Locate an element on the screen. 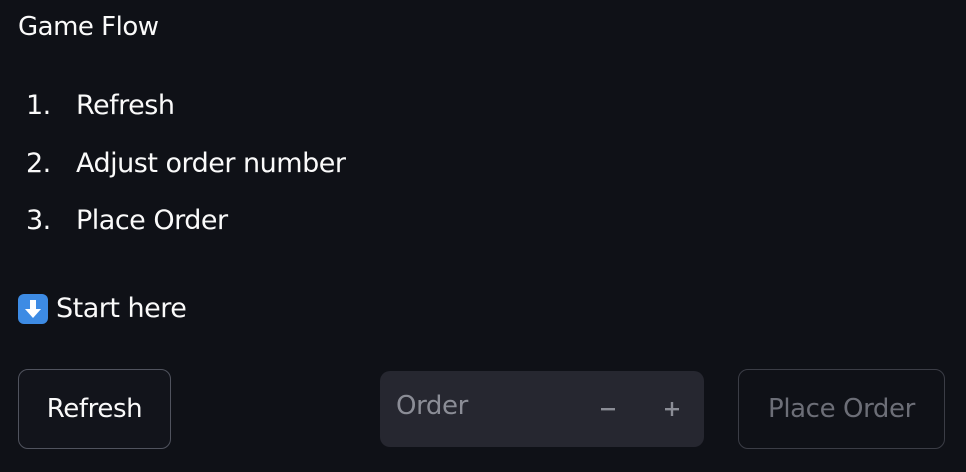  order-number-input: Order is located at coordinates (542, 409).